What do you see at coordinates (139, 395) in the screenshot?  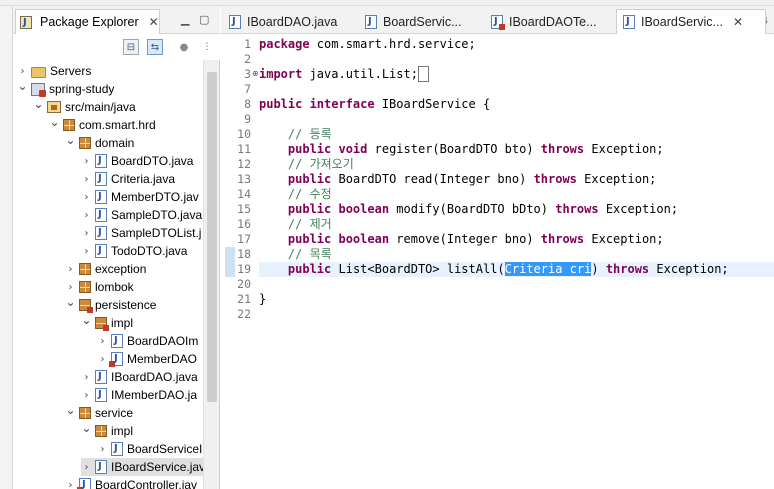 I see `tree-item: › IMemberDAO.ja` at bounding box center [139, 395].